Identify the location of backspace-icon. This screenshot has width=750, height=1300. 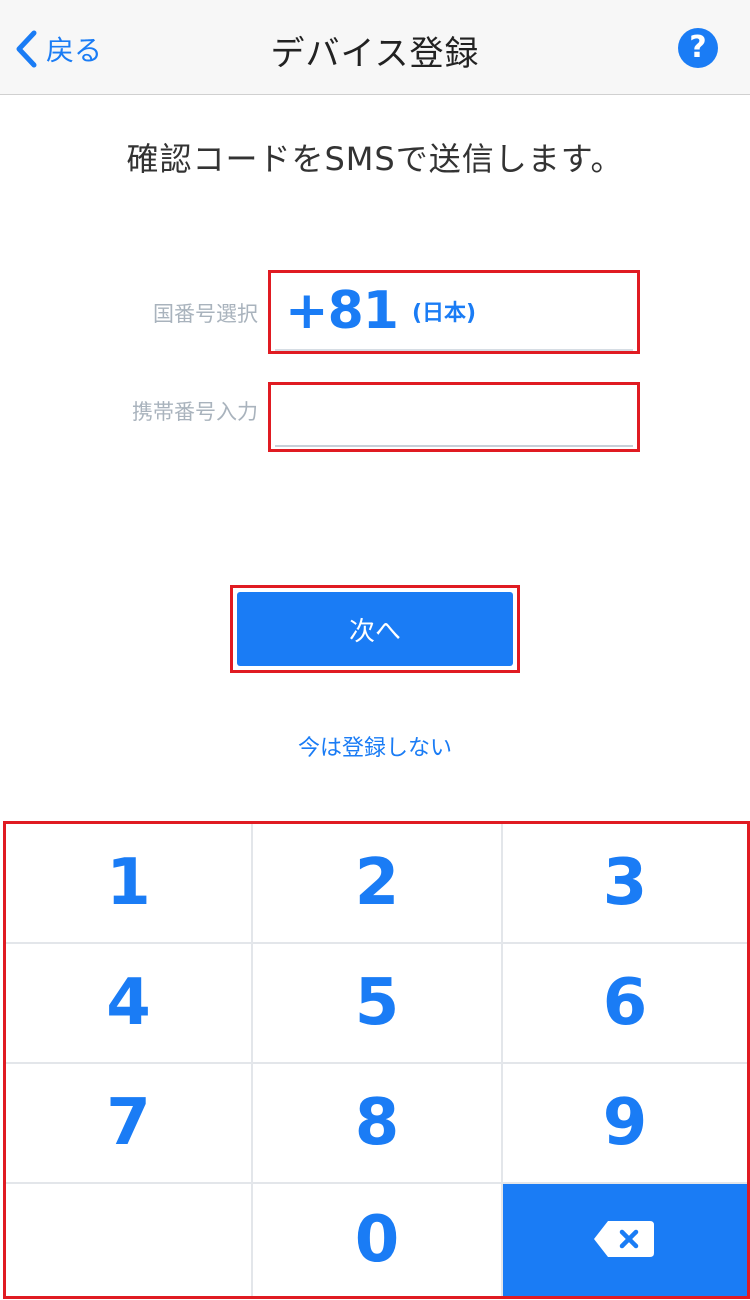
(624, 1239).